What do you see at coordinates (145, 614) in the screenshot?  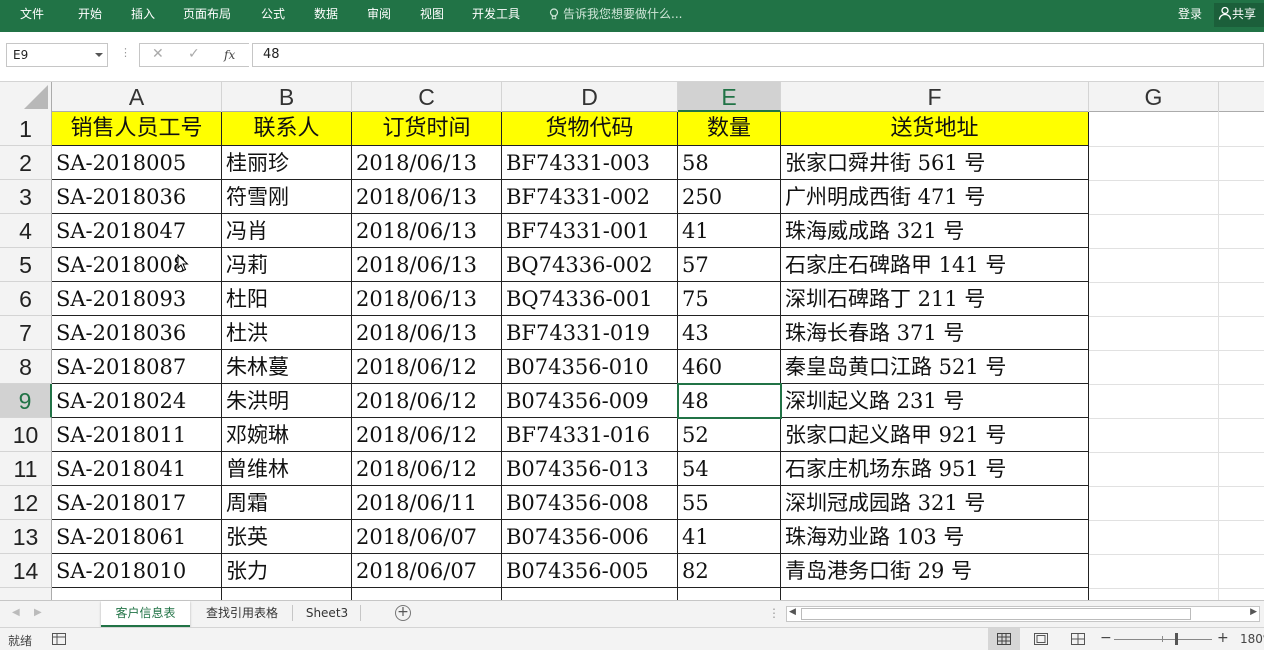 I see `sheet-tab-customer-info: 客户信息表` at bounding box center [145, 614].